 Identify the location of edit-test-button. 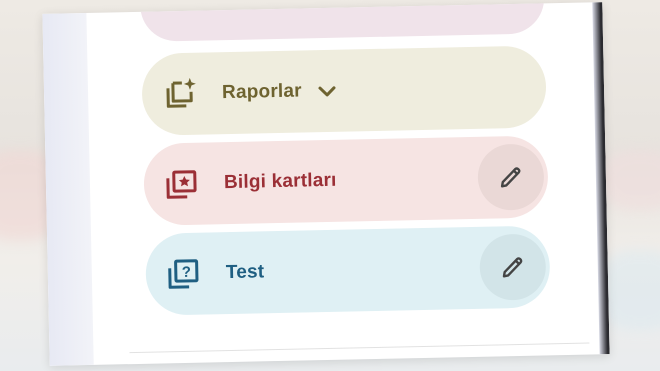
(513, 267).